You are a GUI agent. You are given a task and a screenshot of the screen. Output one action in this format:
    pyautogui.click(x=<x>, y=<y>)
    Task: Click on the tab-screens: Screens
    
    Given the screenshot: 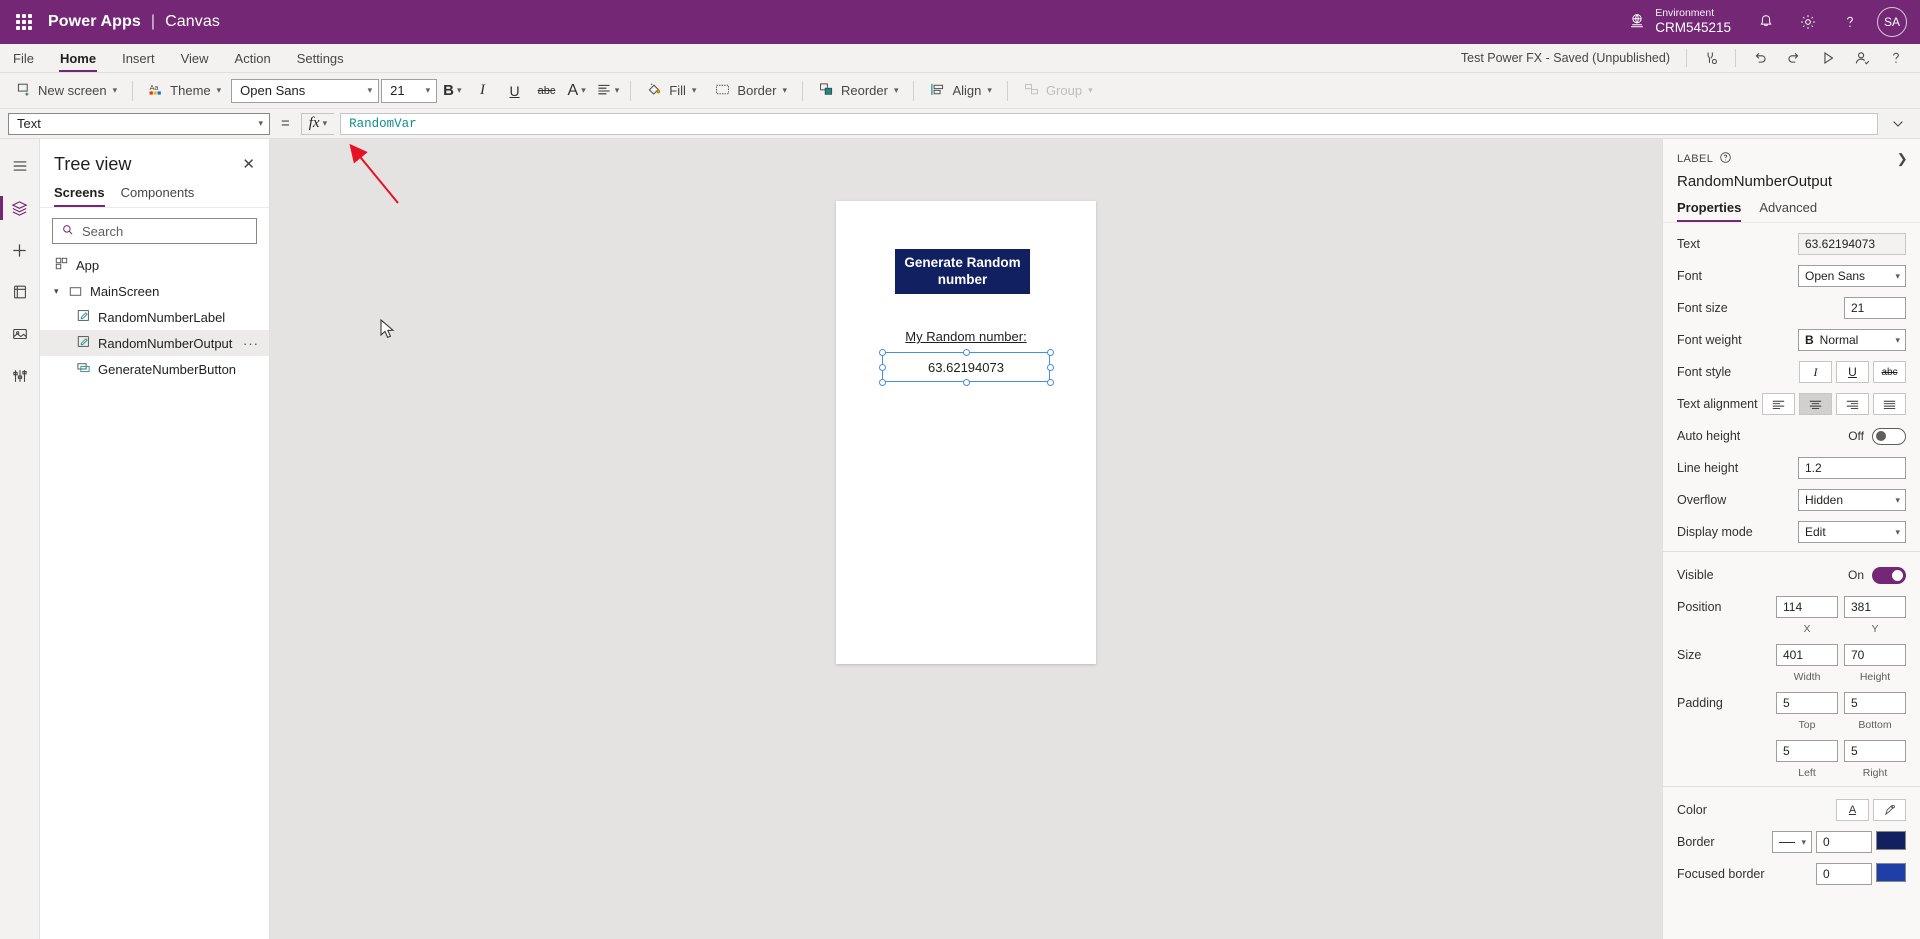 What is the action you would take?
    pyautogui.click(x=79, y=194)
    